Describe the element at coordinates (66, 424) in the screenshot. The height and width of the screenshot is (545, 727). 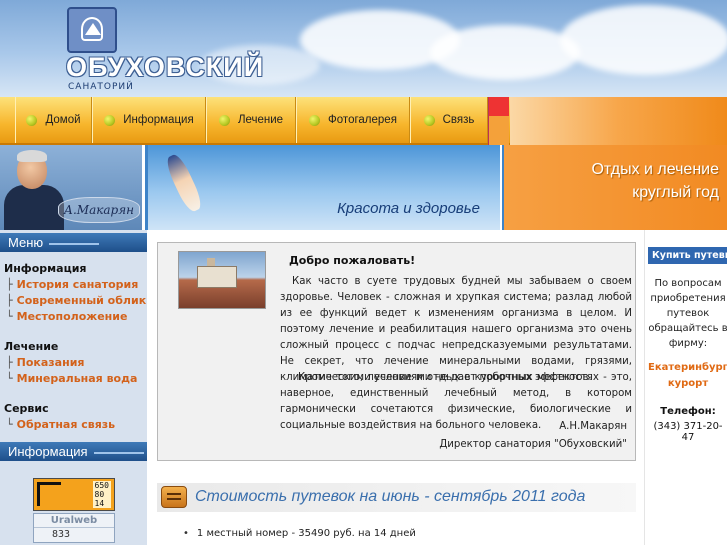
I see `menu-link-label: Обратная связь` at that location.